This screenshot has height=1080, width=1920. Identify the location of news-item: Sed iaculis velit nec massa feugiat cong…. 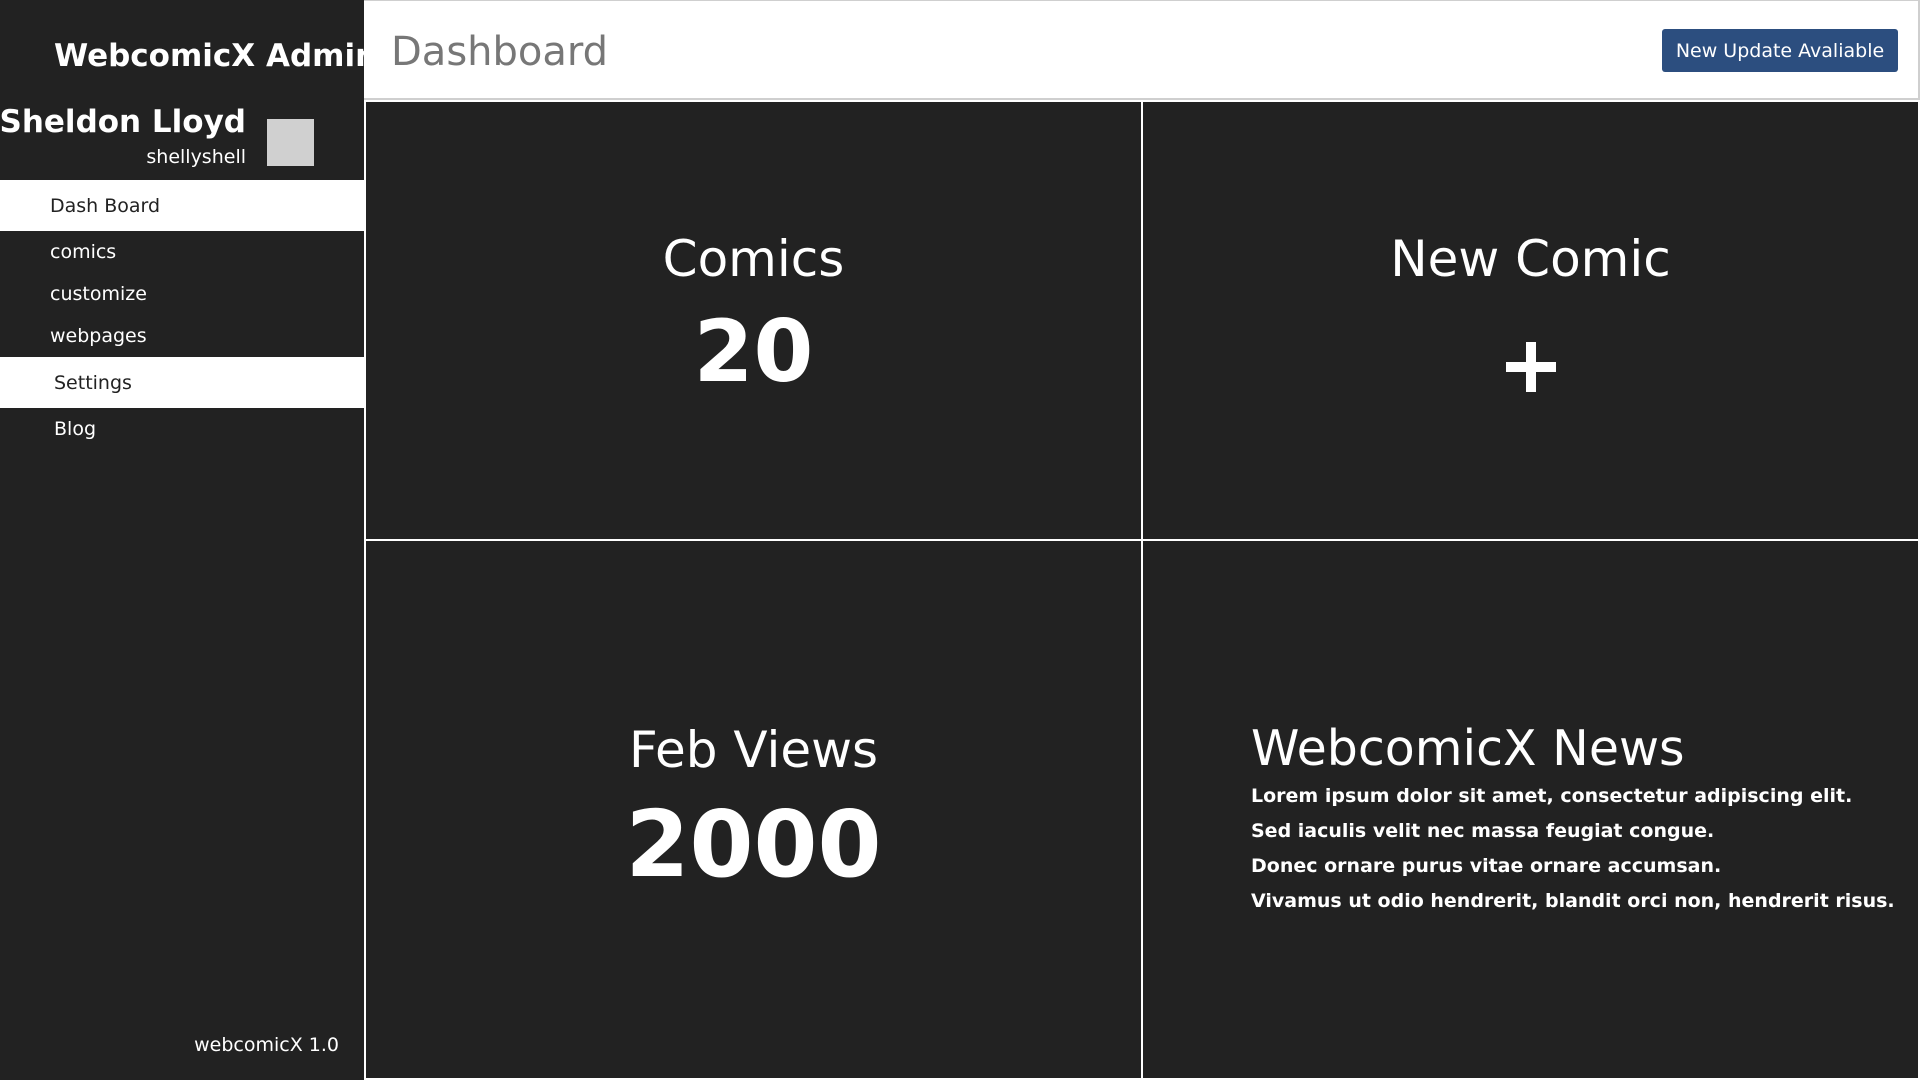
(1483, 831).